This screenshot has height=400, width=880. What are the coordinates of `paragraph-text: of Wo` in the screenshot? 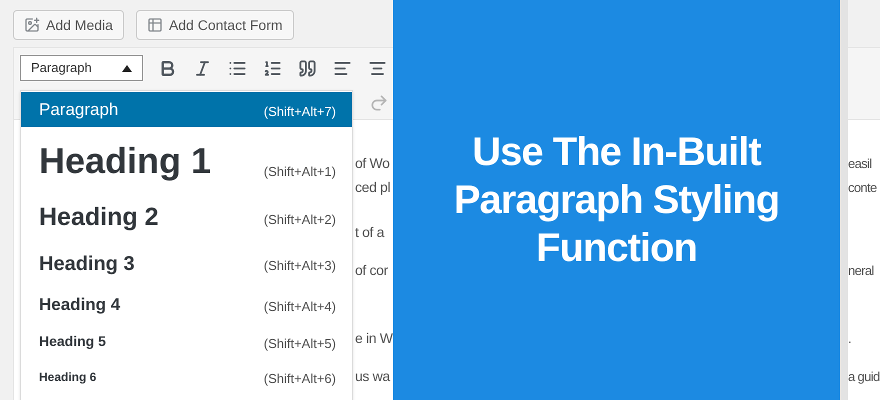 It's located at (372, 163).